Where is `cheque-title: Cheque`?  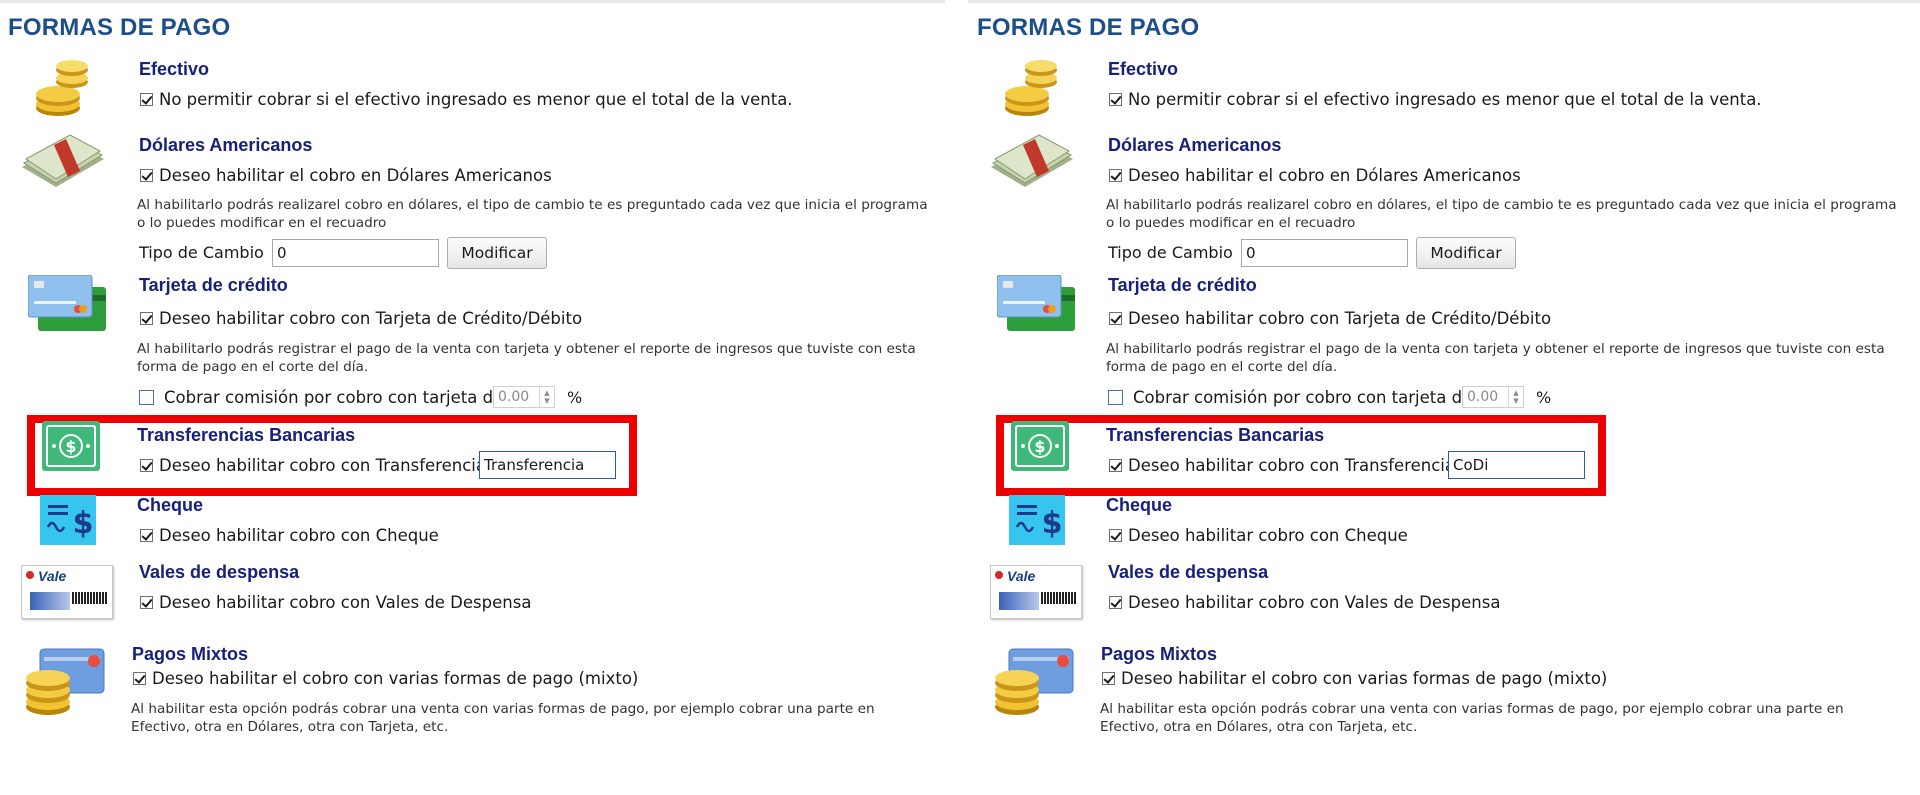
cheque-title: Cheque is located at coordinates (1139, 505).